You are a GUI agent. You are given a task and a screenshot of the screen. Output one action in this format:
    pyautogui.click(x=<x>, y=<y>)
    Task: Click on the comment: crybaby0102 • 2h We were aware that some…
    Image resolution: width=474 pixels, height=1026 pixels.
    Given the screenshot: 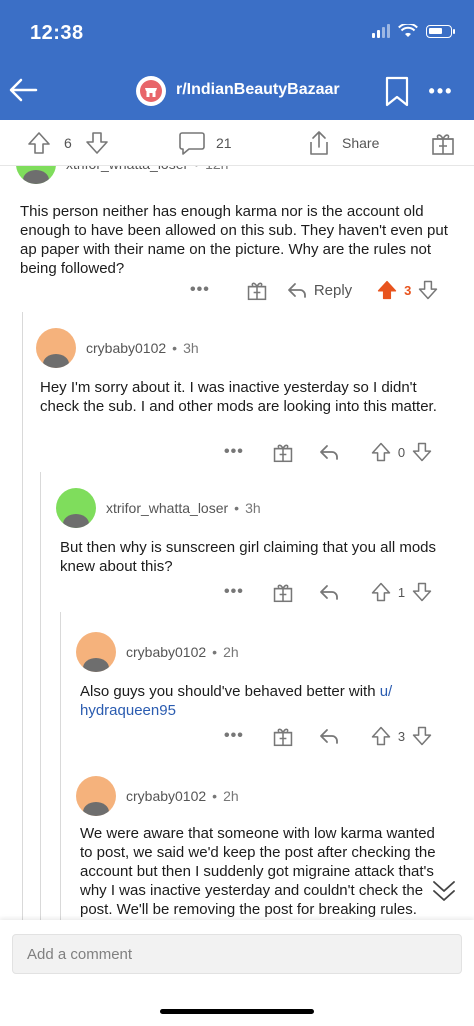 What is the action you would take?
    pyautogui.click(x=237, y=846)
    